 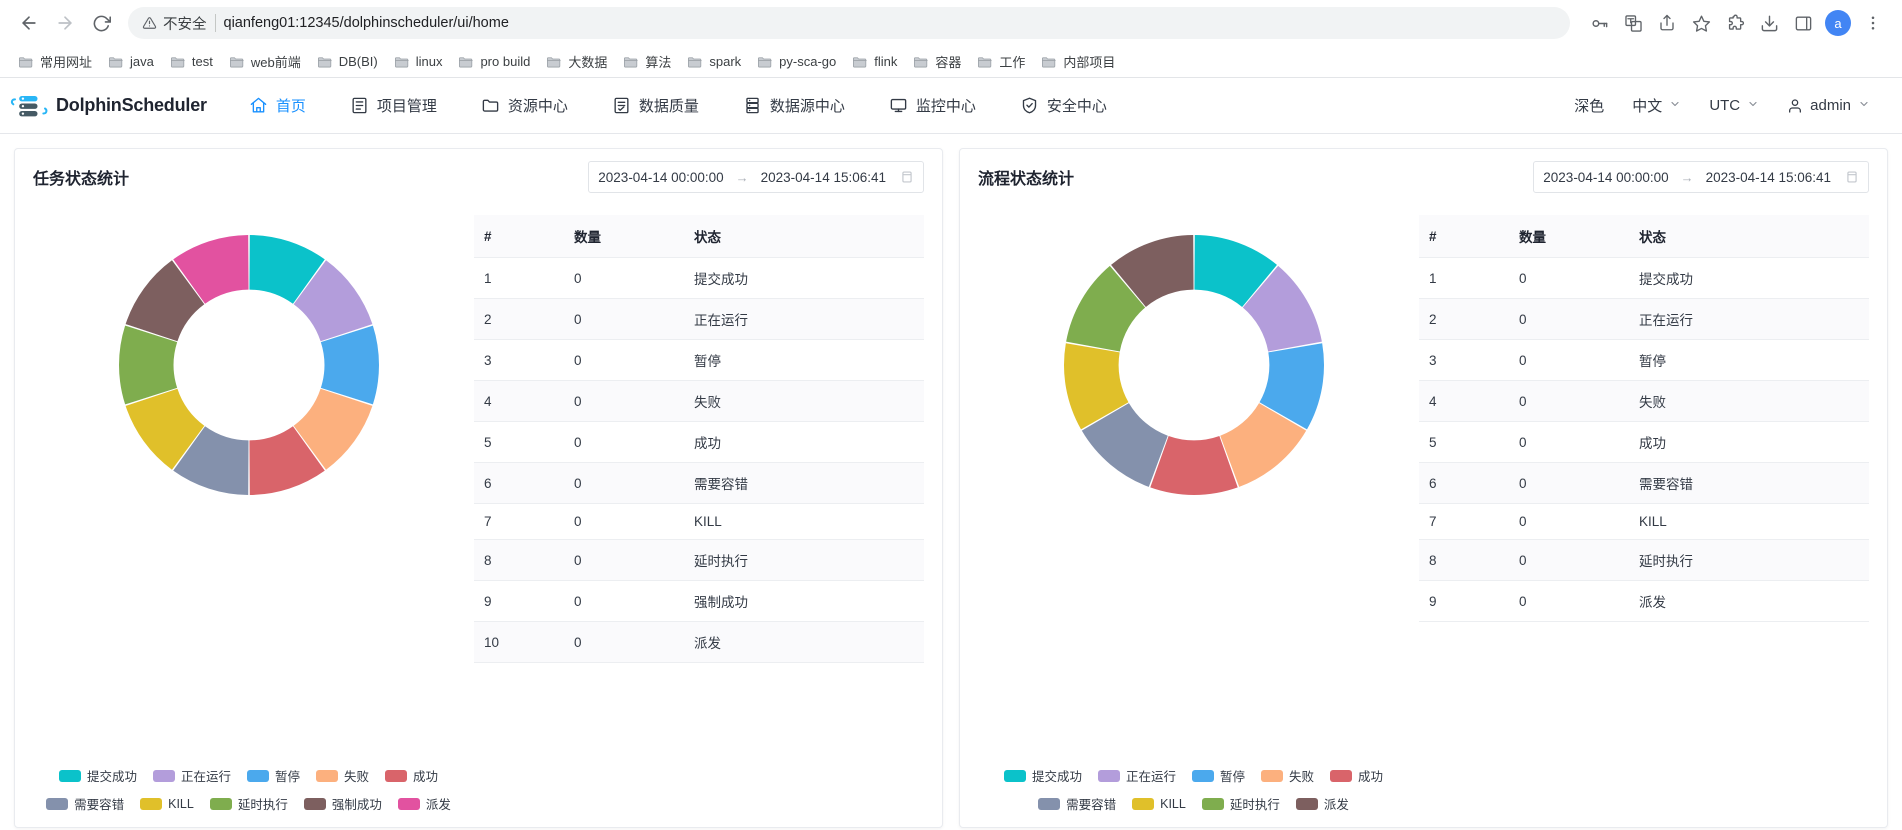 What do you see at coordinates (108, 106) in the screenshot?
I see `brand-logo: DolphinScheduler` at bounding box center [108, 106].